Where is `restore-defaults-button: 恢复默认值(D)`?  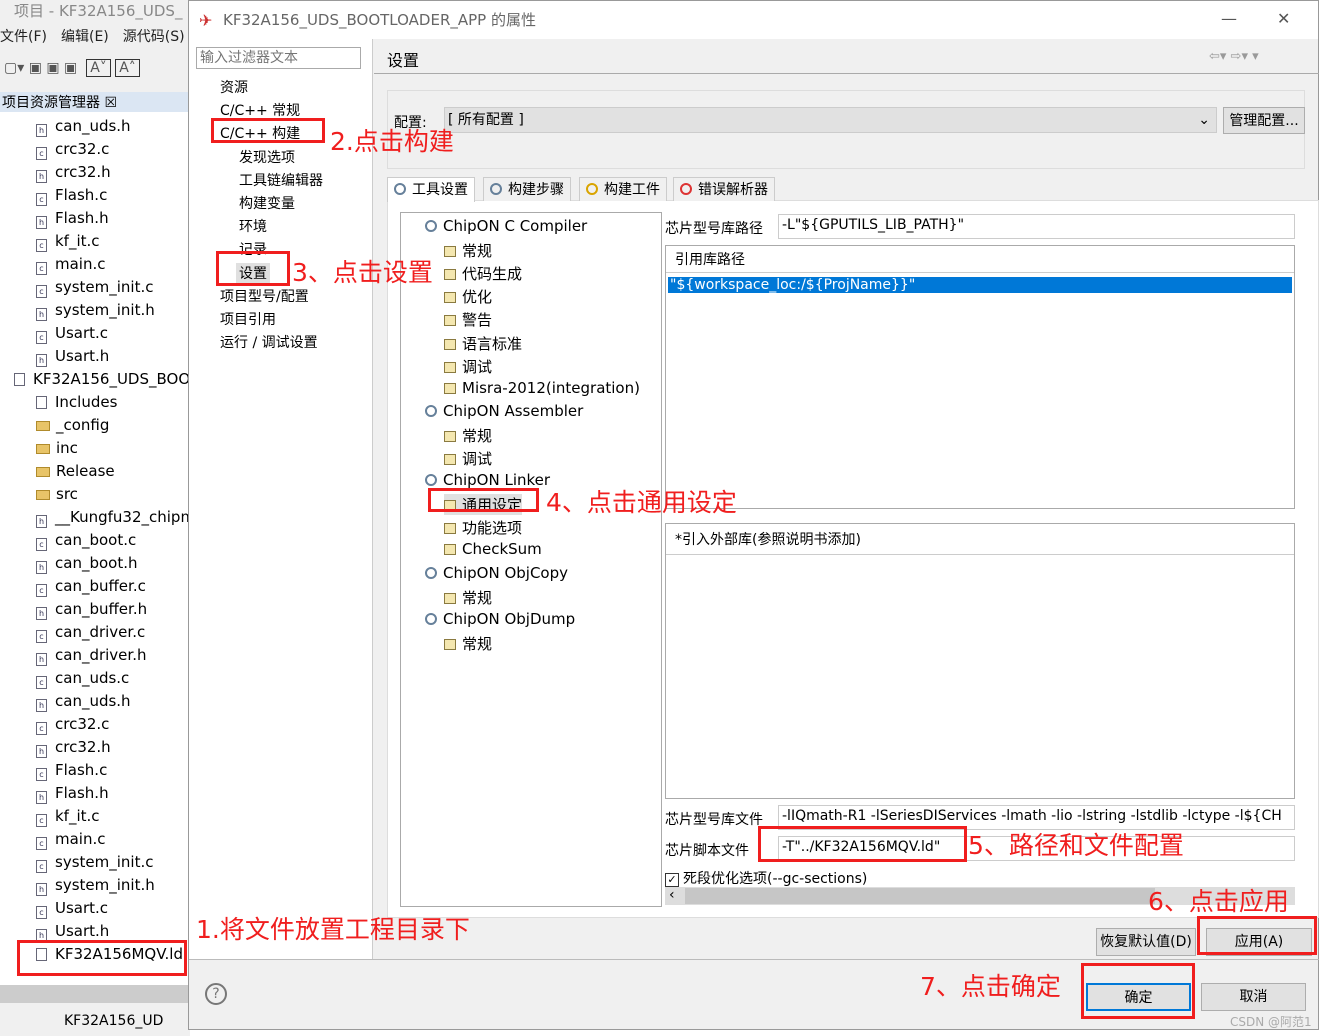
restore-defaults-button: 恢复默认值(D) is located at coordinates (1146, 942).